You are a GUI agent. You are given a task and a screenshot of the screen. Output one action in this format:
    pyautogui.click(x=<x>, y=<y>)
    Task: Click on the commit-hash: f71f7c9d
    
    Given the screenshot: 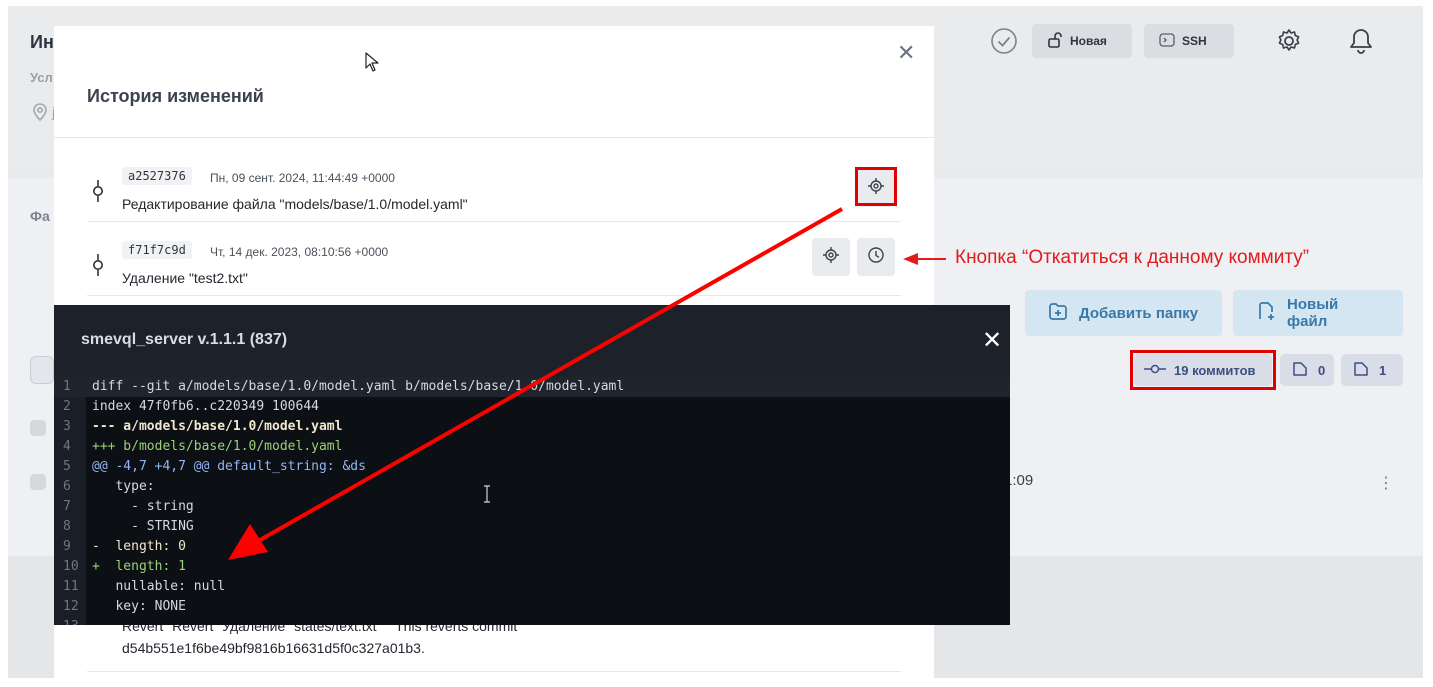 What is the action you would take?
    pyautogui.click(x=157, y=250)
    